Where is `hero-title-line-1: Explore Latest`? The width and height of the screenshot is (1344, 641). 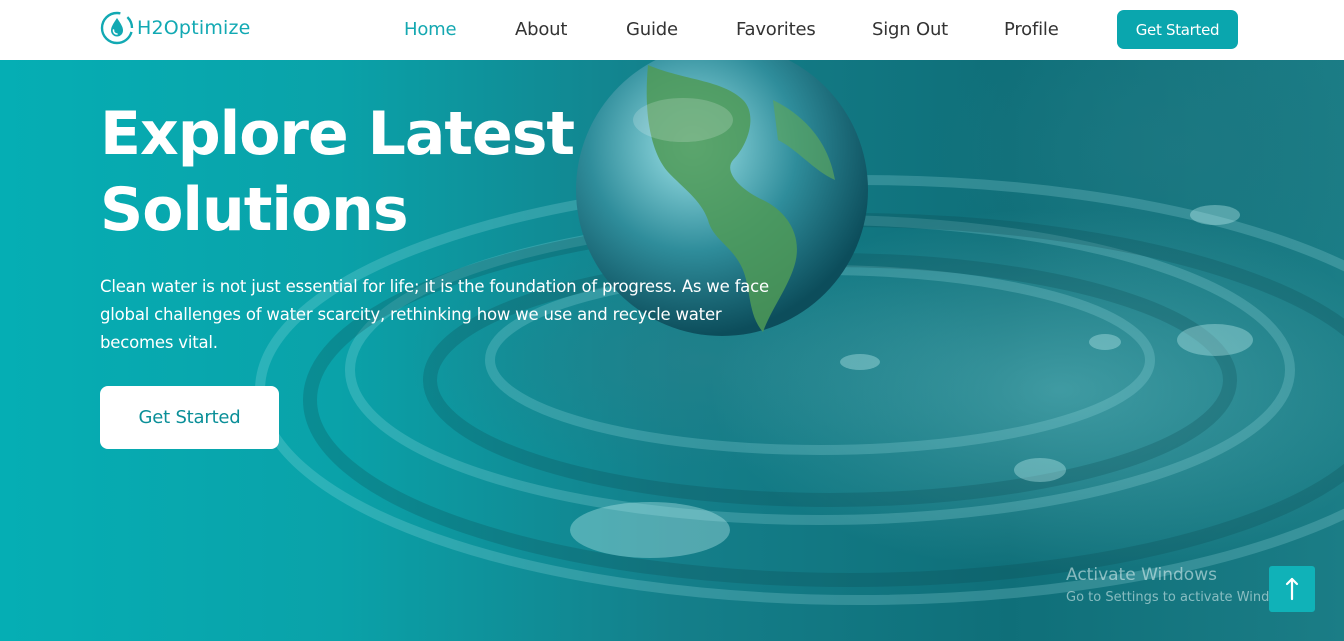 hero-title-line-1: Explore Latest is located at coordinates (337, 134).